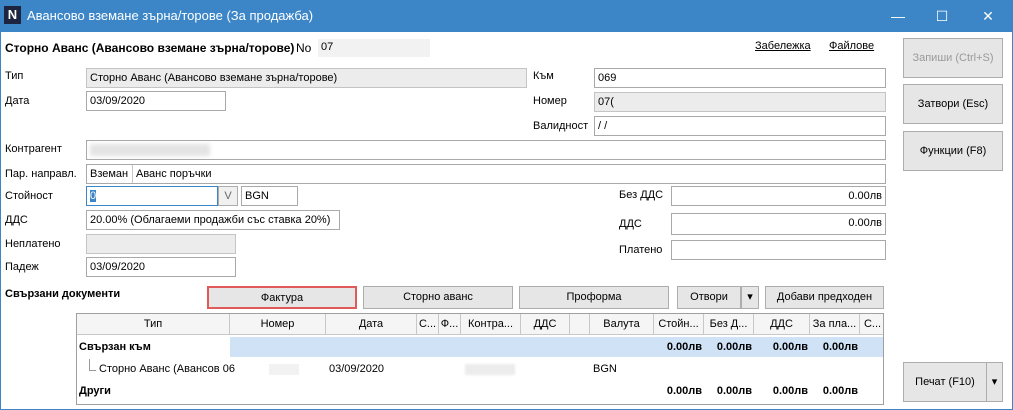 Image resolution: width=1013 pixels, height=410 pixels. Describe the element at coordinates (740, 102) in the screenshot. I see `number-field: 07(` at that location.